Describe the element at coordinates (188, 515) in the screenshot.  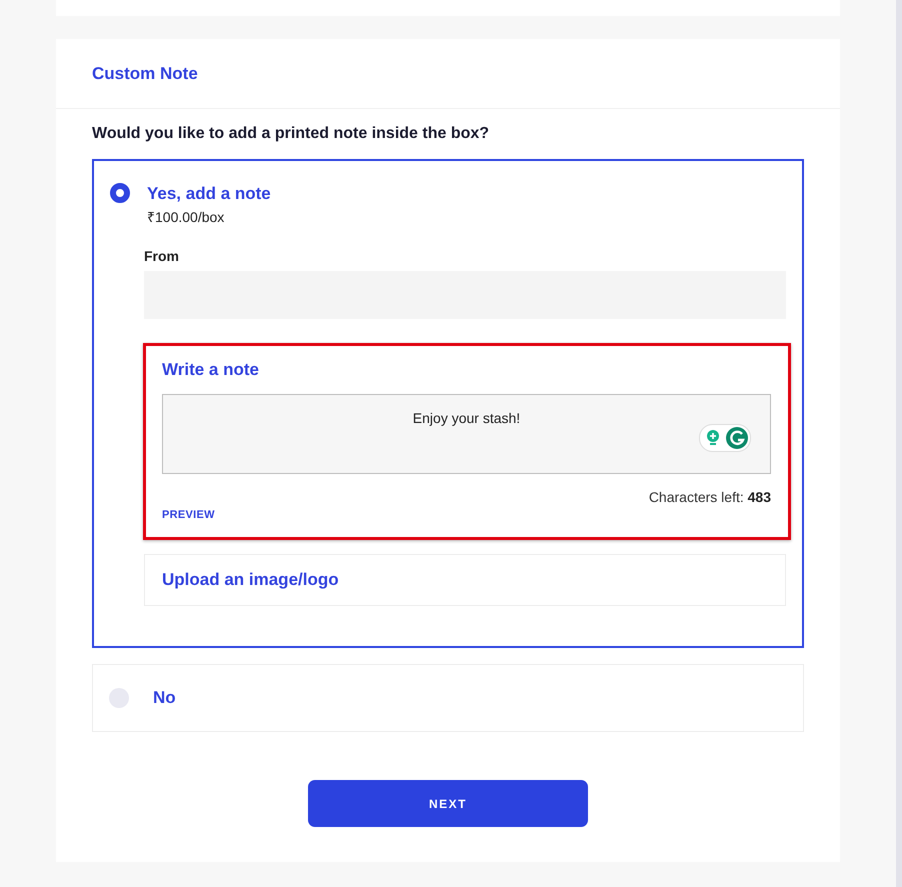
I see `preview-link: PREVIEW` at that location.